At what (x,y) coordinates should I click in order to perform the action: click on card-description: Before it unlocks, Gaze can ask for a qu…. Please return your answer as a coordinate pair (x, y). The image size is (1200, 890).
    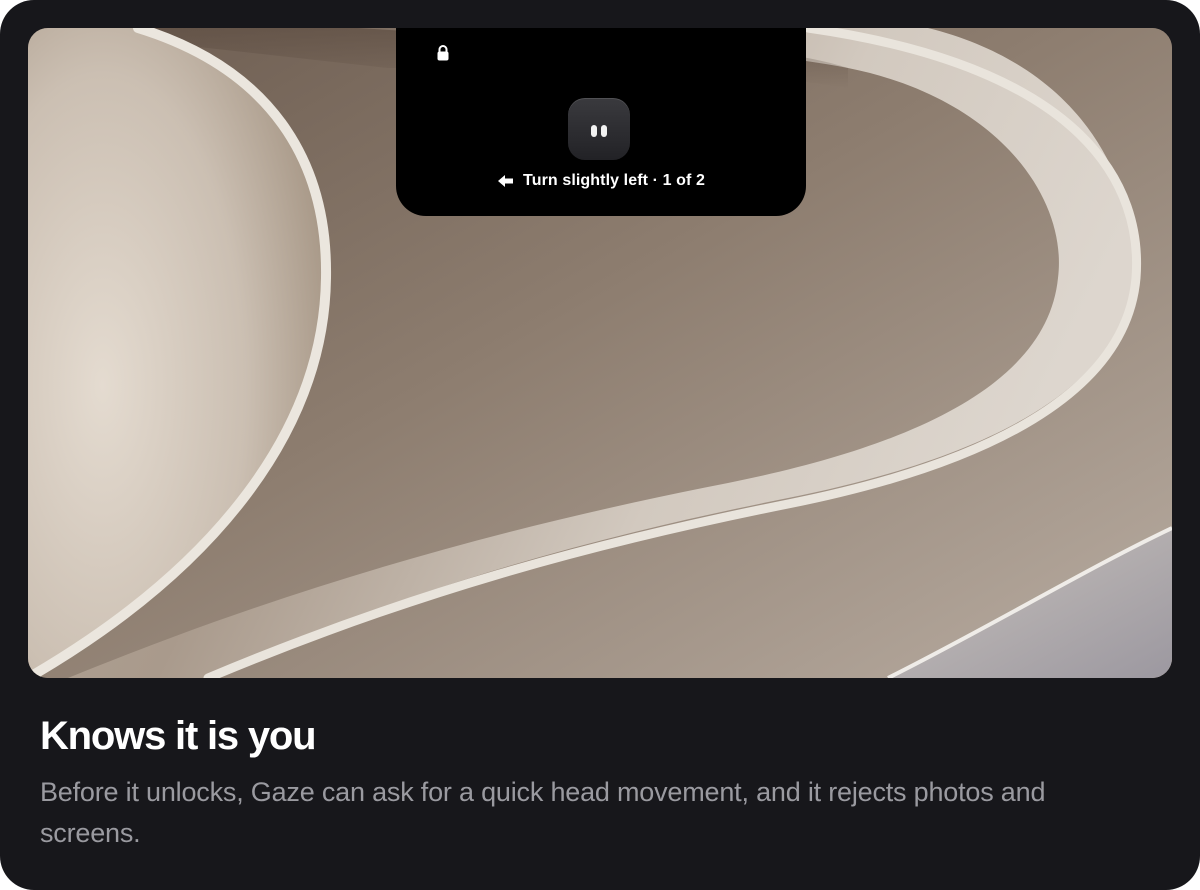
    Looking at the image, I should click on (543, 812).